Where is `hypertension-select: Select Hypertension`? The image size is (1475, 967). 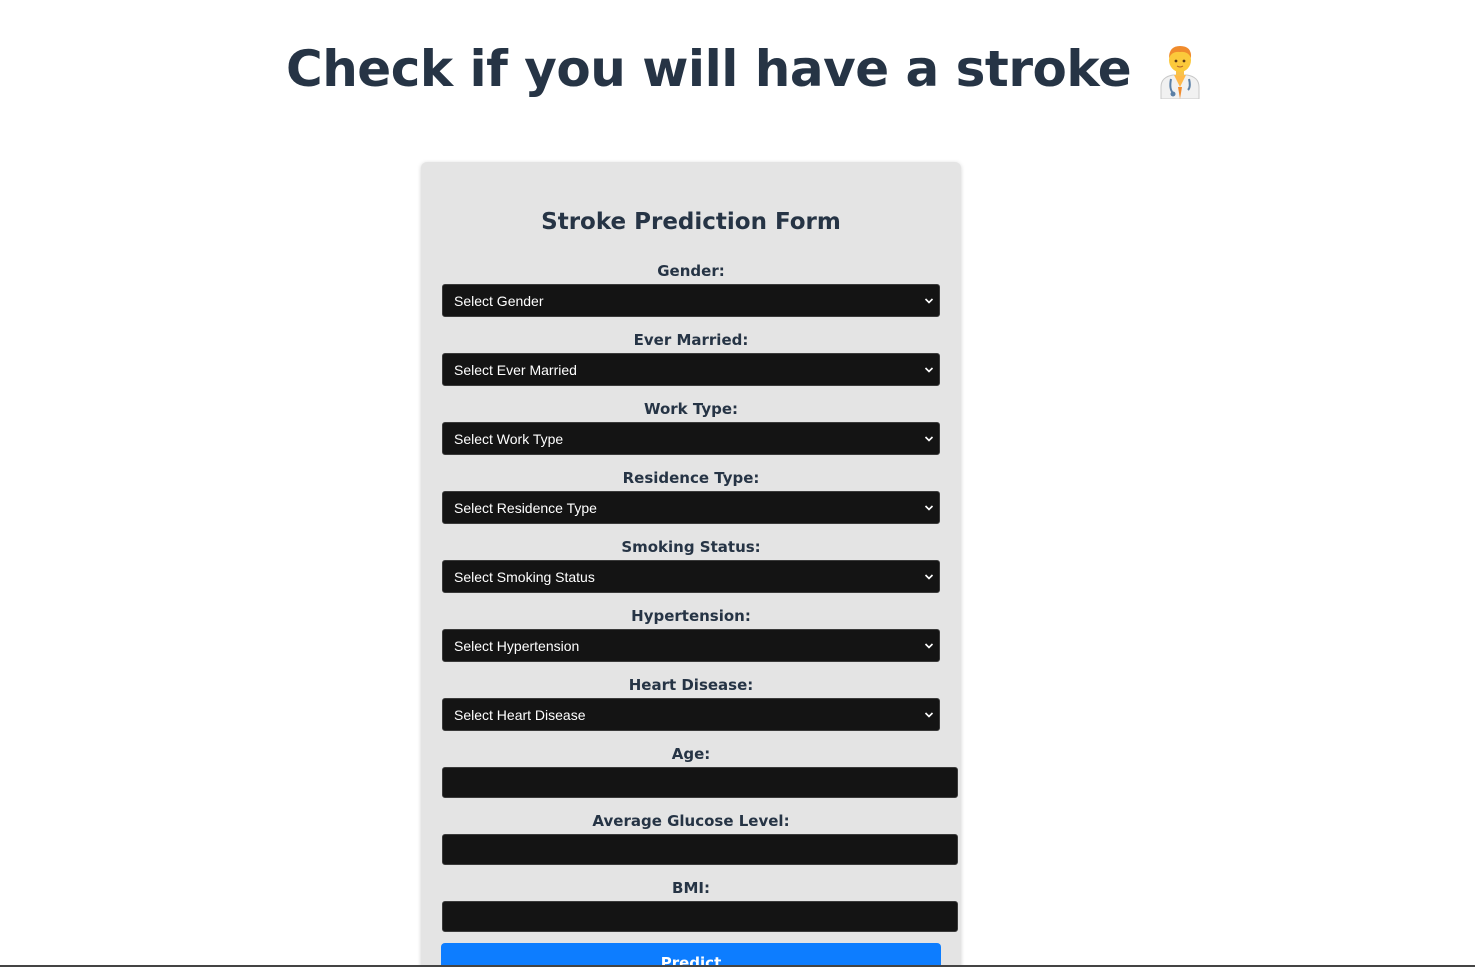 hypertension-select: Select Hypertension is located at coordinates (691, 645).